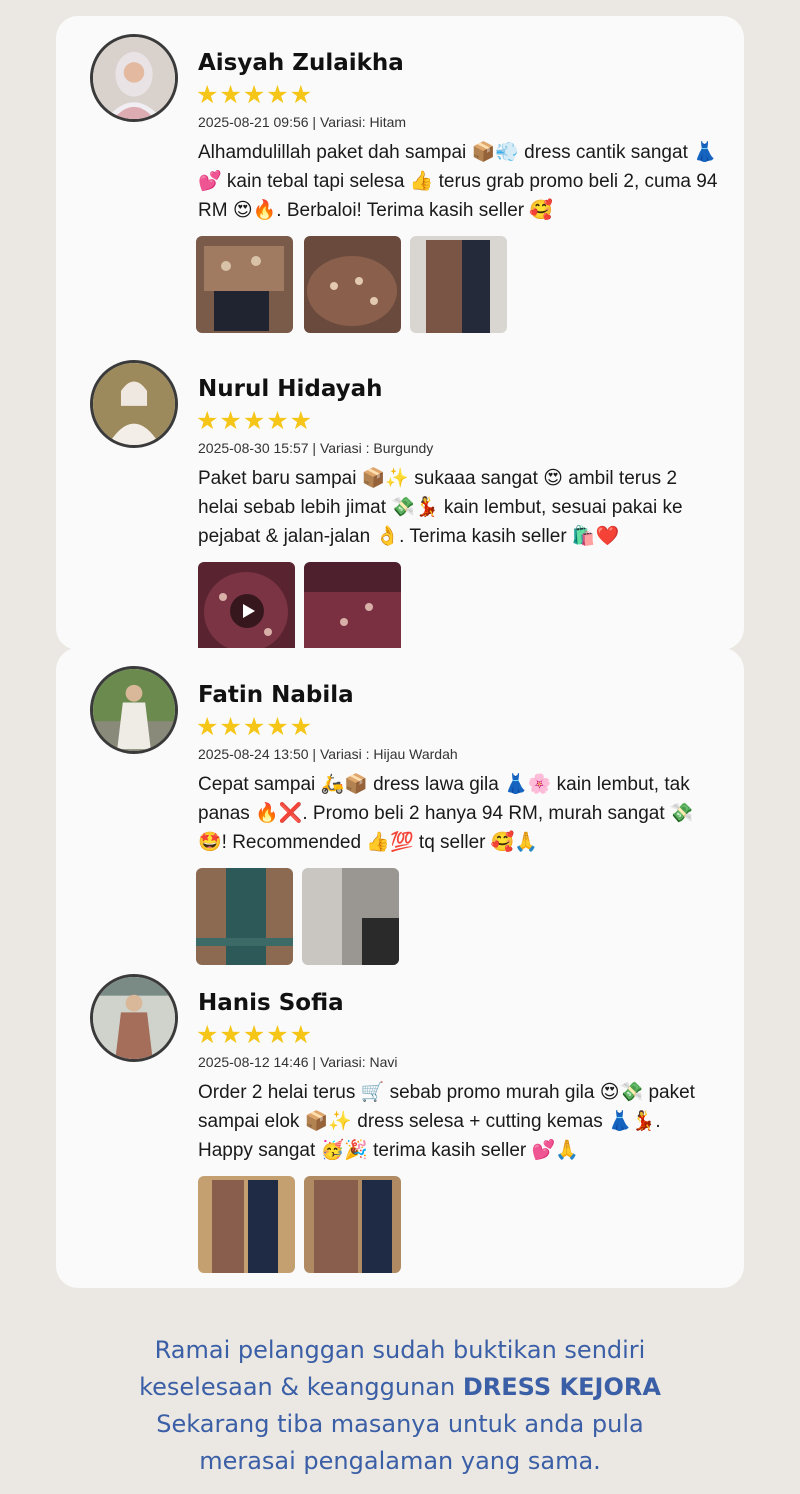 The image size is (800, 1494). I want to click on footer-line: Sekarang tiba masanya untuk anda pula, so click(400, 1424).